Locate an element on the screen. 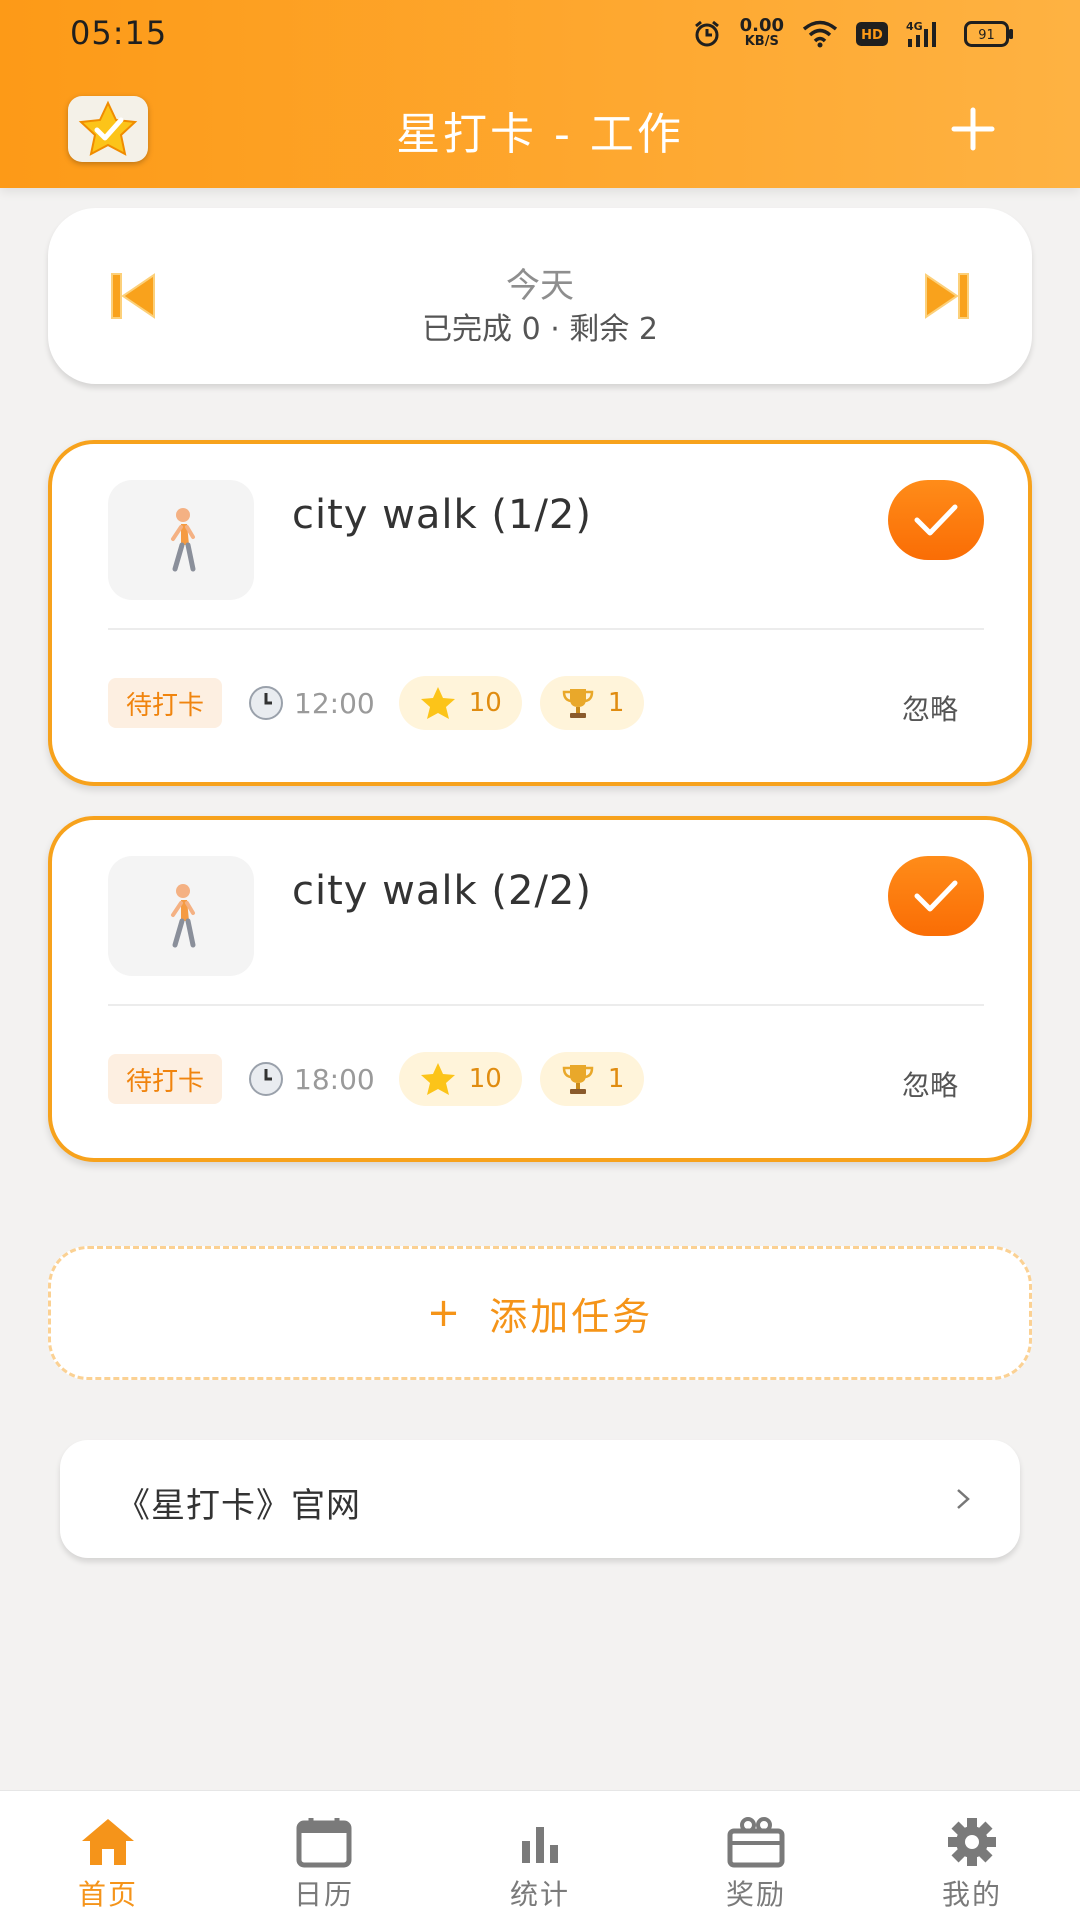 The height and width of the screenshot is (1920, 1080). hd-text: HD is located at coordinates (872, 35).